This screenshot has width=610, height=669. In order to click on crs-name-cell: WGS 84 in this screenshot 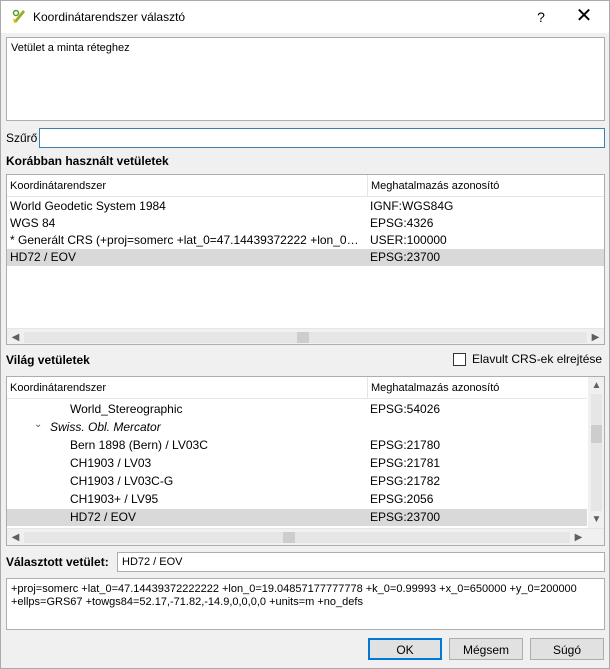, I will do `click(33, 223)`.